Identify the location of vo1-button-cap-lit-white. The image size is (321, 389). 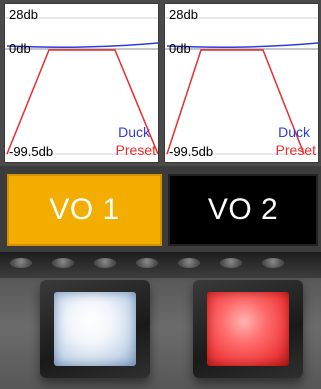
(95, 329).